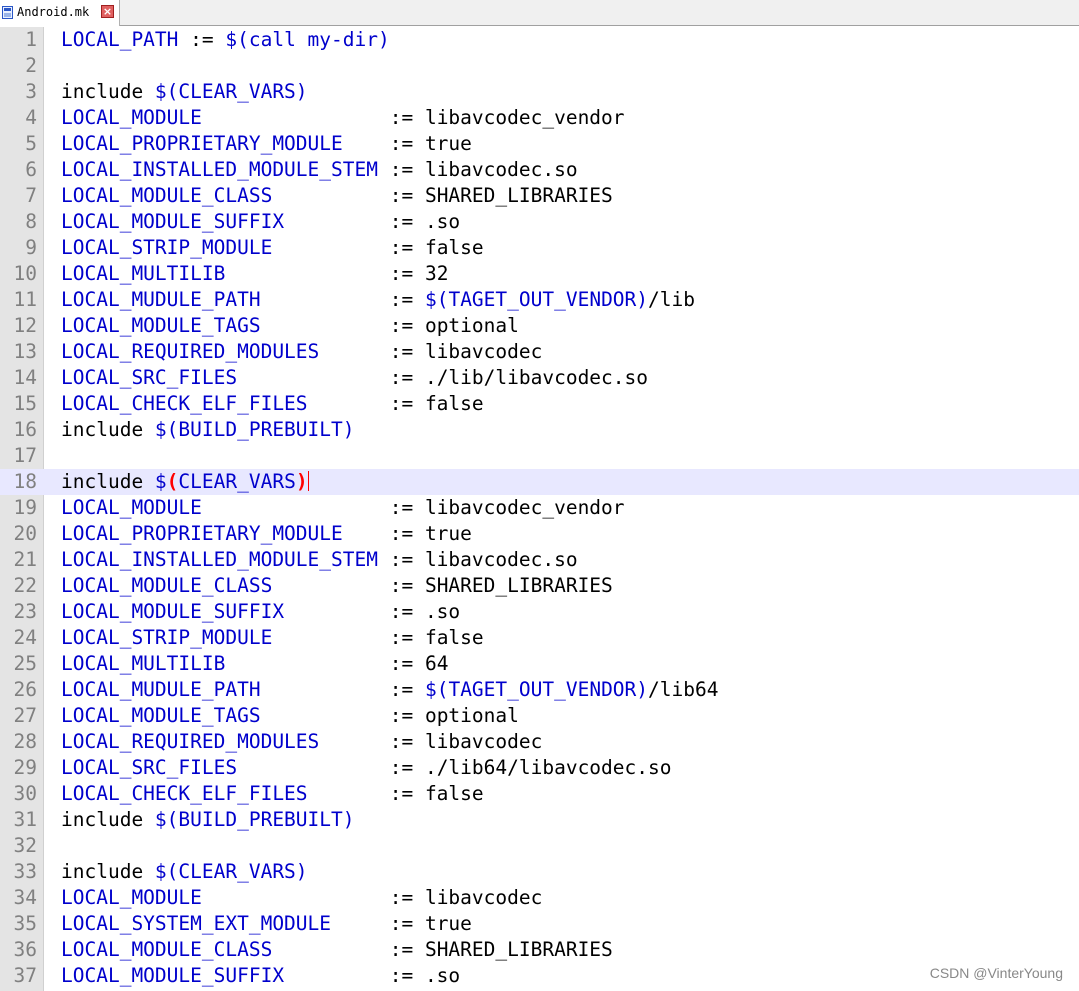 This screenshot has width=1079, height=991. Describe the element at coordinates (539, 898) in the screenshot. I see `code-line: 34 LOCAL_MODULE := libavcodec` at that location.